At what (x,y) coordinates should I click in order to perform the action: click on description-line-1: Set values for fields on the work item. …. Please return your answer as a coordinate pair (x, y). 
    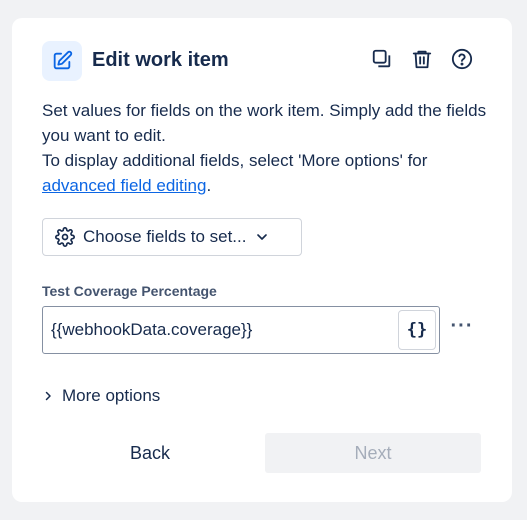
    Looking at the image, I should click on (264, 123).